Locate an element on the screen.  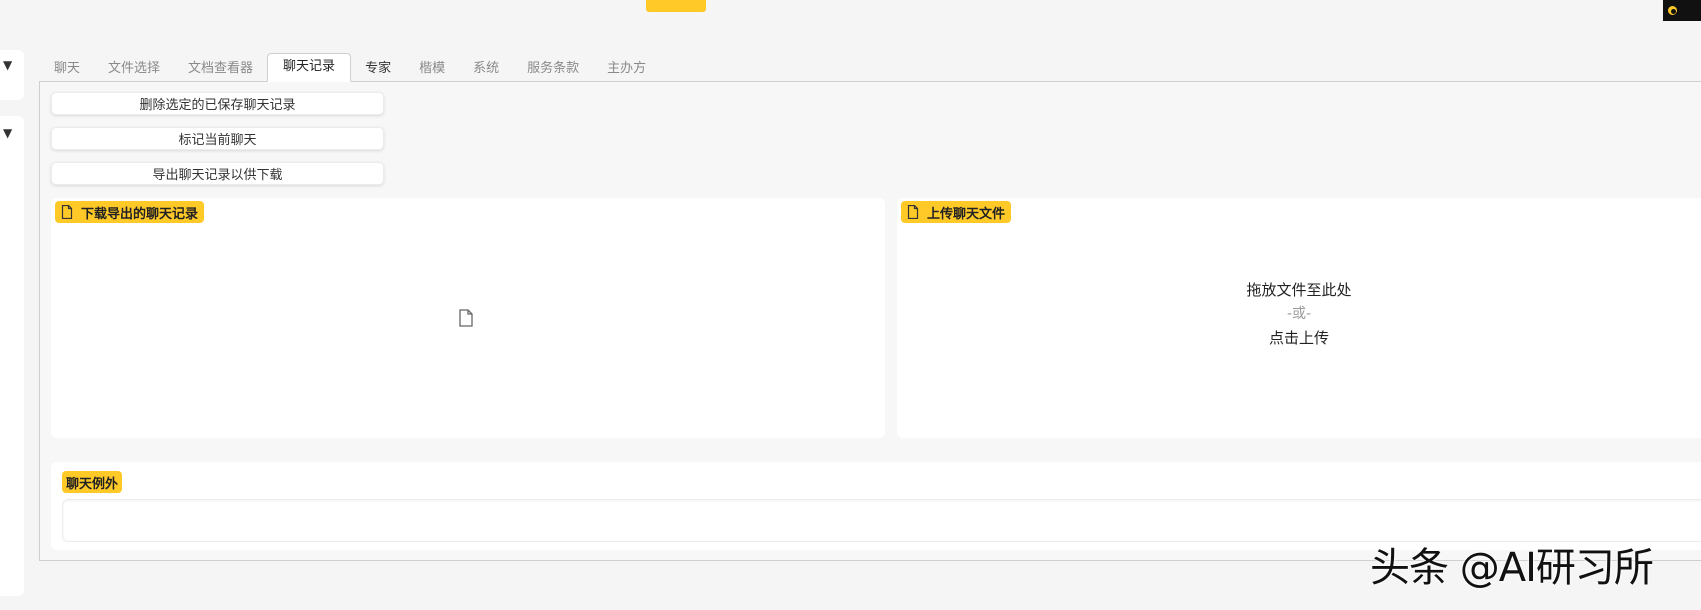
download-panel-label: 下载导出的聊天记录 is located at coordinates (130, 212).